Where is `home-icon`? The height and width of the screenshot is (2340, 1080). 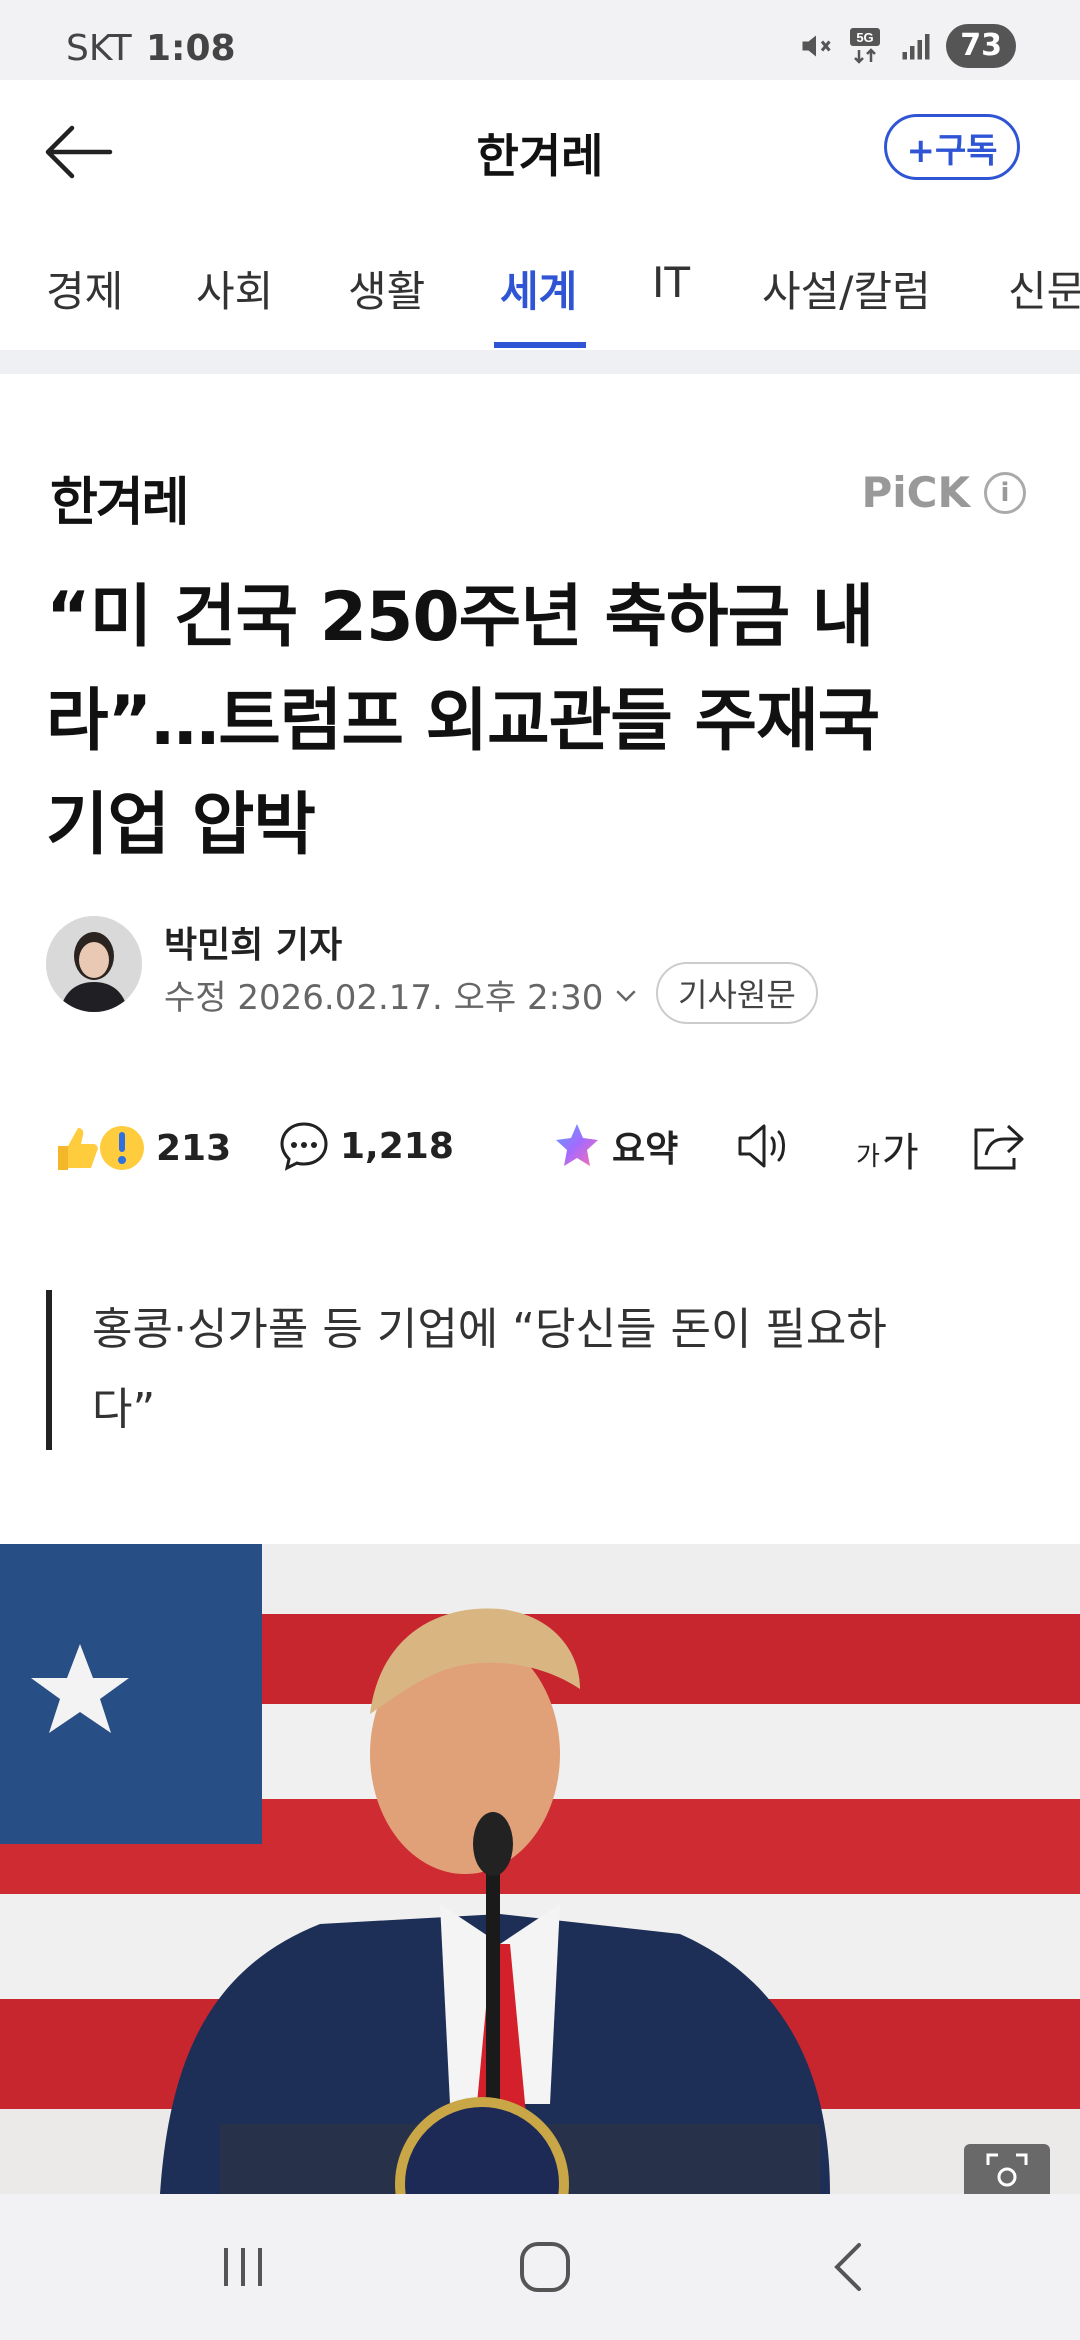
home-icon is located at coordinates (545, 2267).